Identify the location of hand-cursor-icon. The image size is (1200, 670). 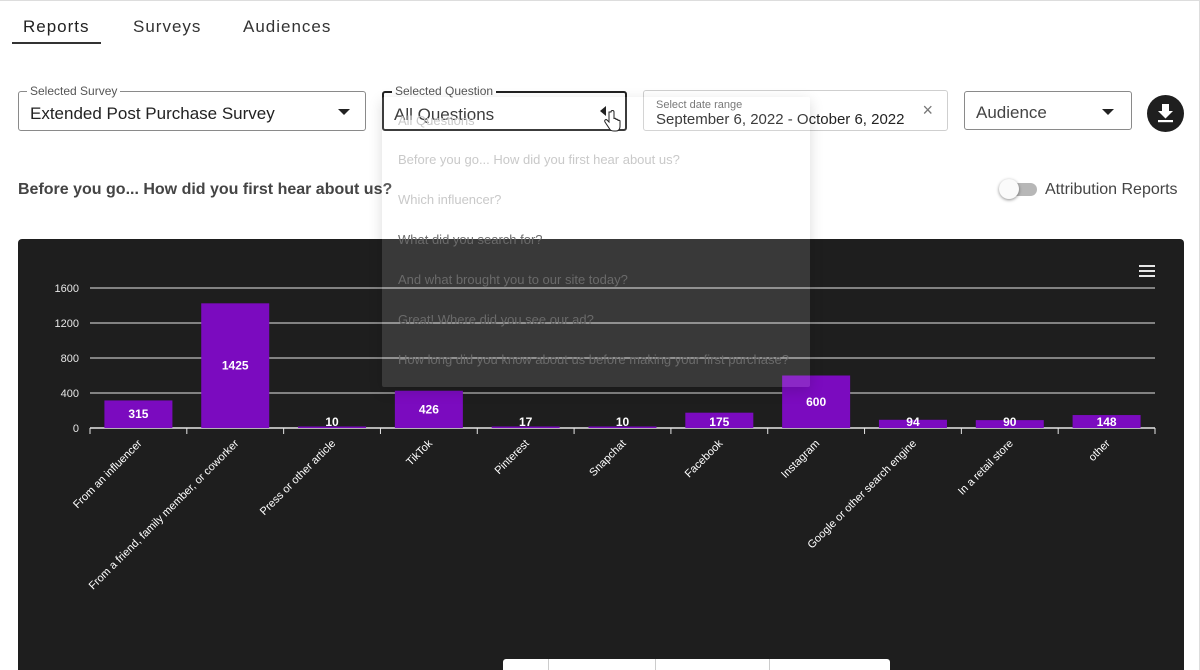
(612, 121).